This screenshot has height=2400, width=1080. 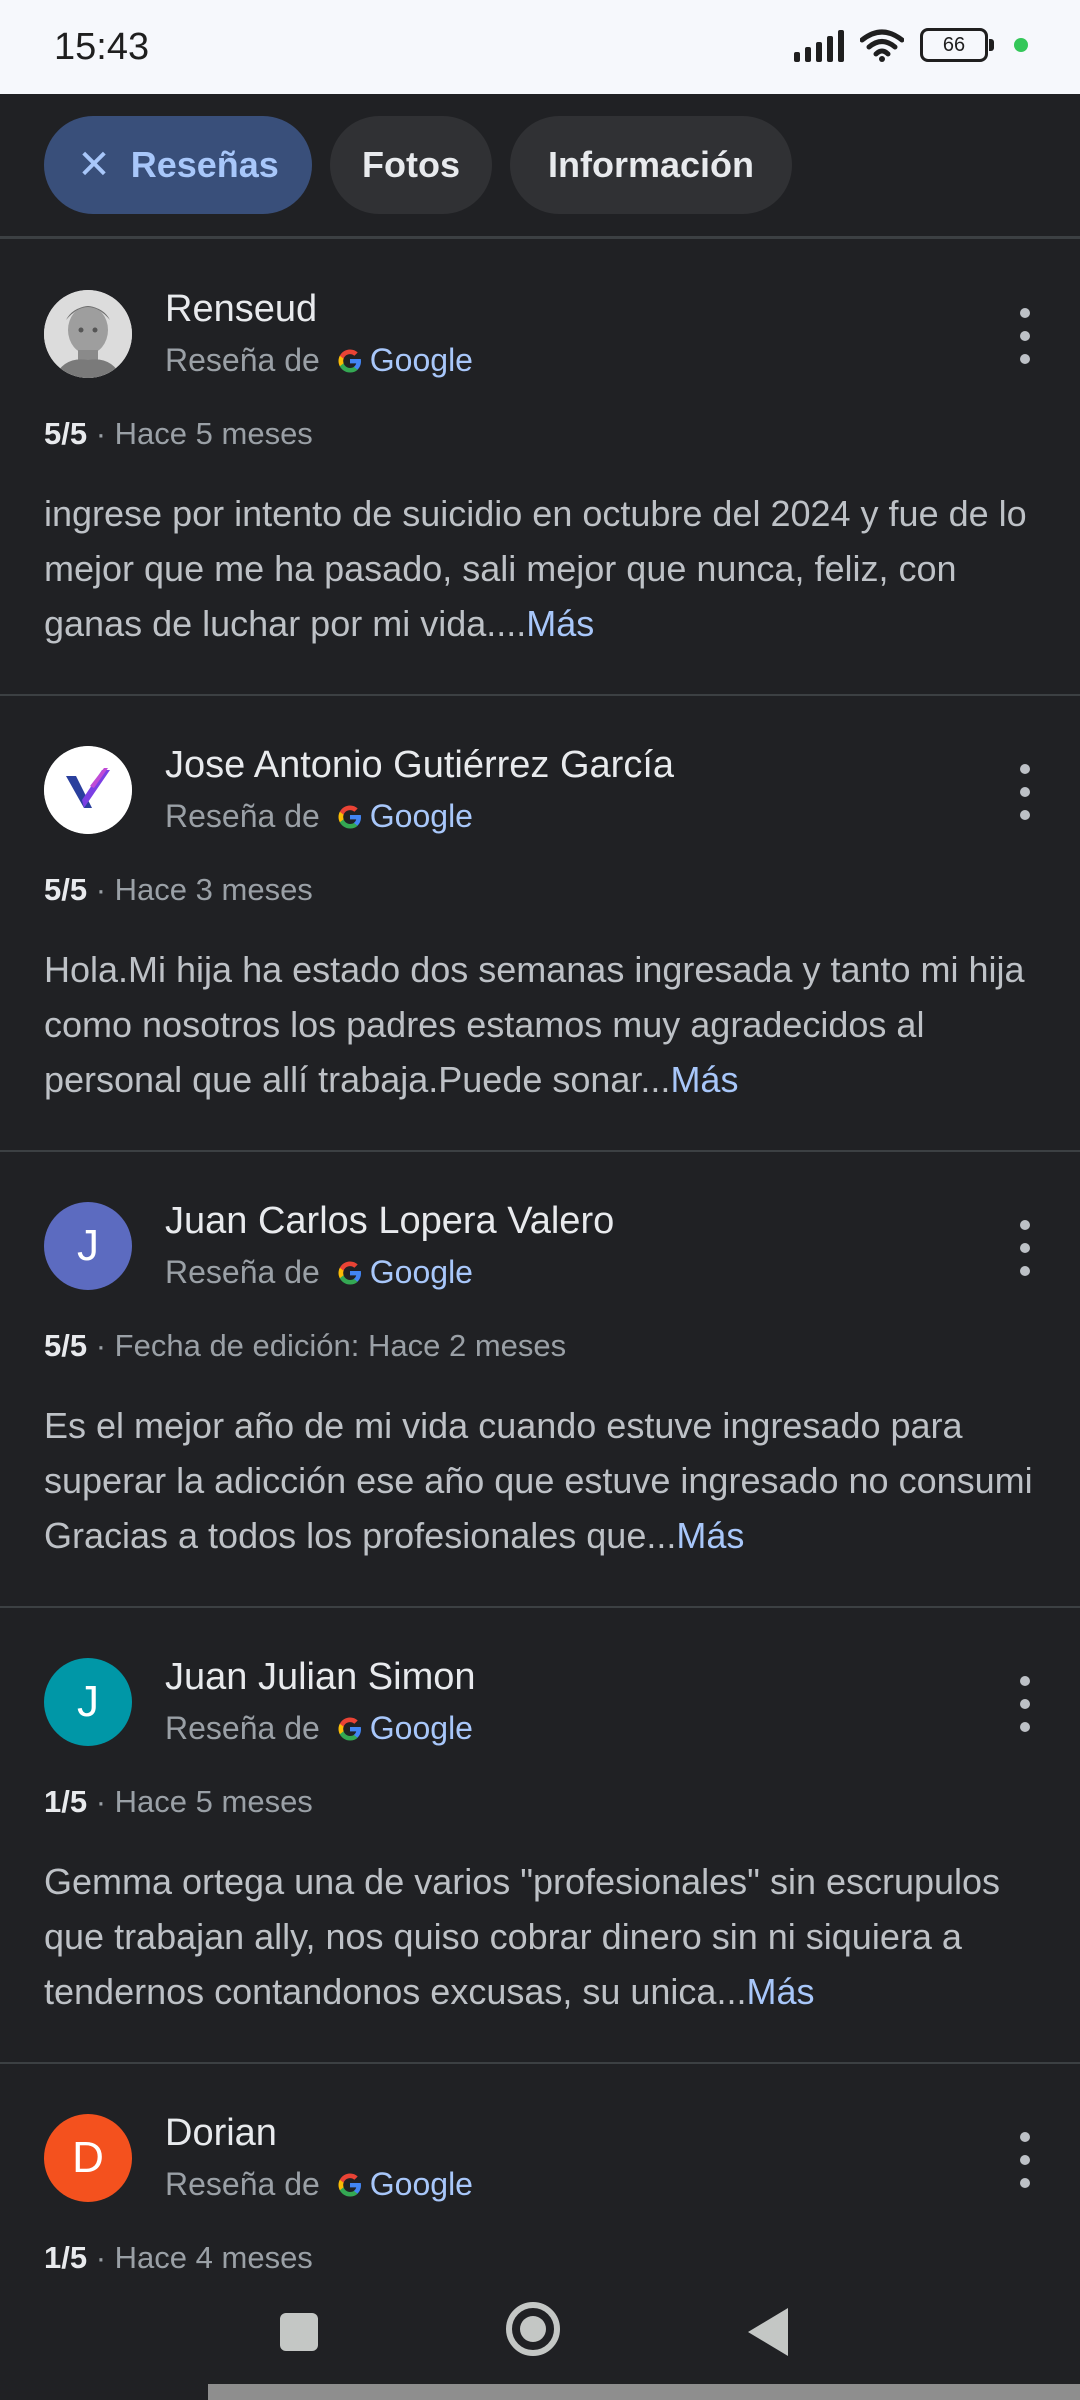 I want to click on review-rating: 1/5 · Hace 5 meses, so click(x=178, y=1802).